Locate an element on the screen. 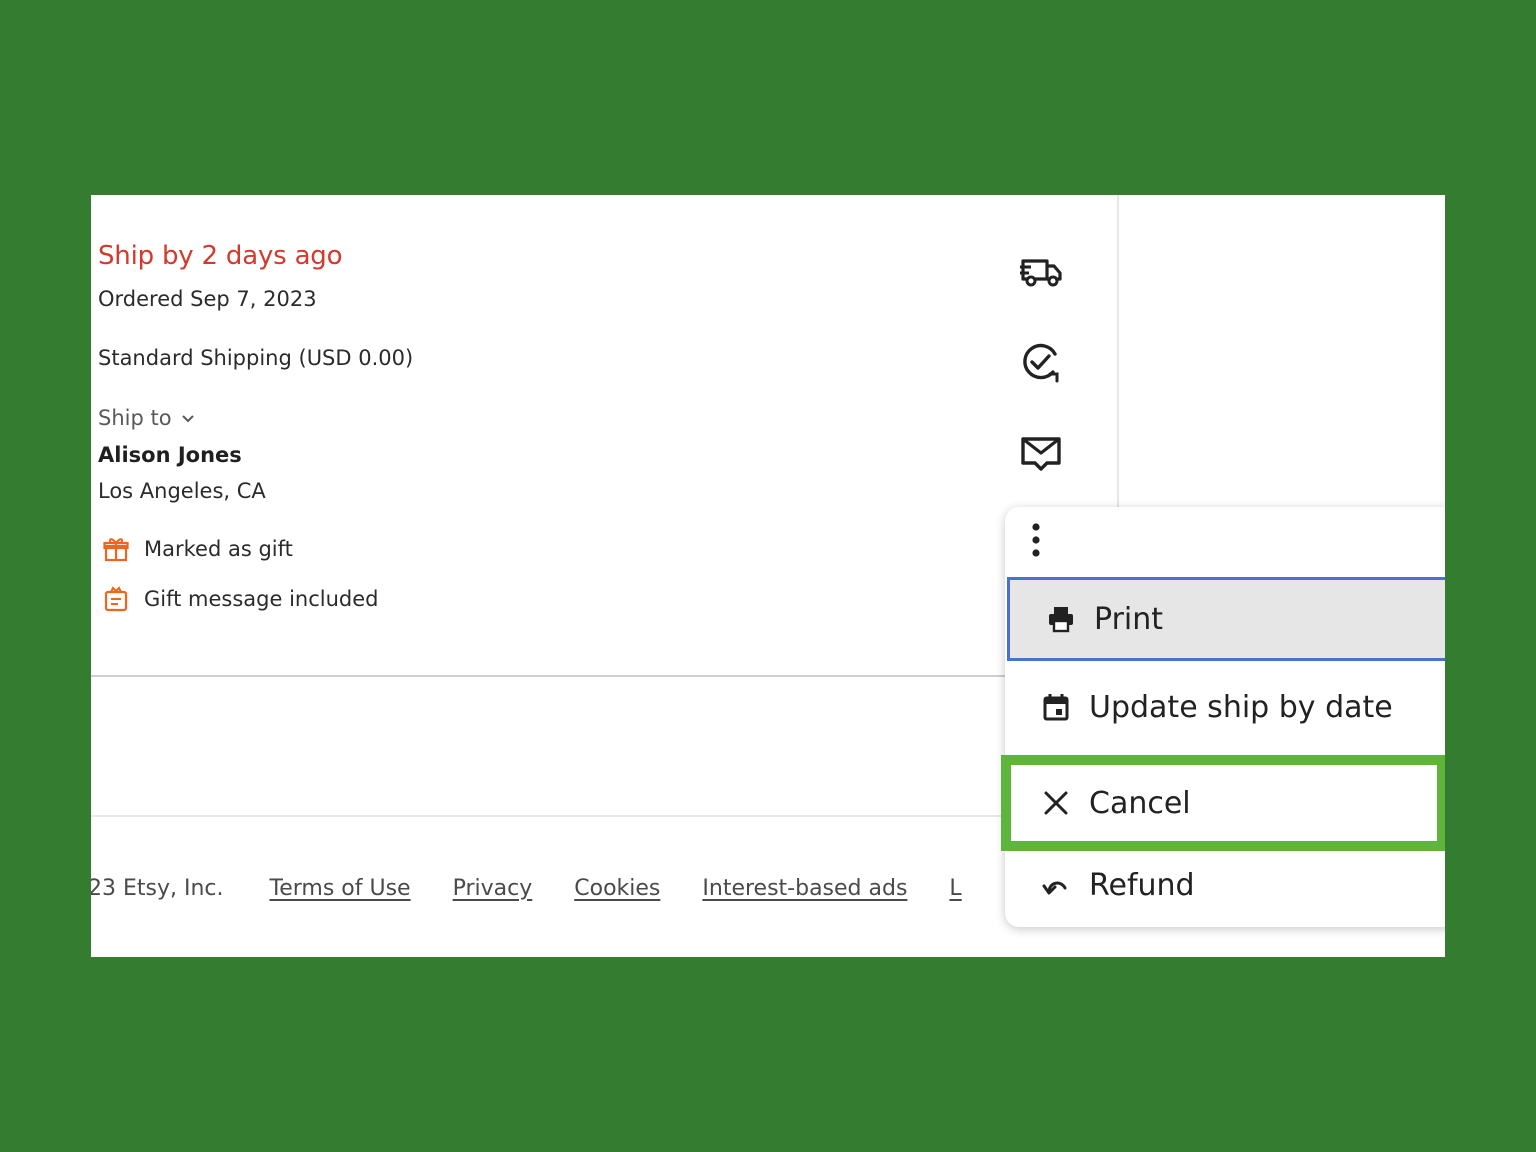 The image size is (1536, 1152). column-divider is located at coordinates (1118, 355).